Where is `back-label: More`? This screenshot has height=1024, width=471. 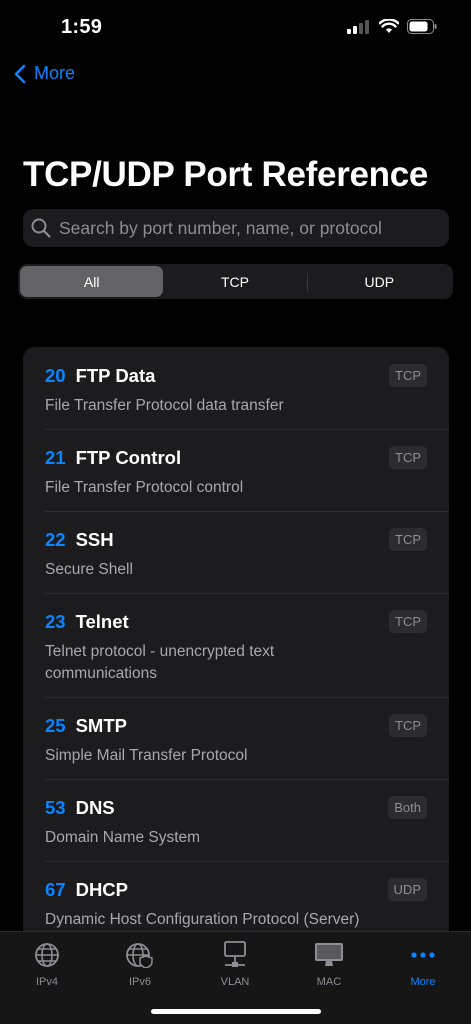
back-label: More is located at coordinates (55, 73).